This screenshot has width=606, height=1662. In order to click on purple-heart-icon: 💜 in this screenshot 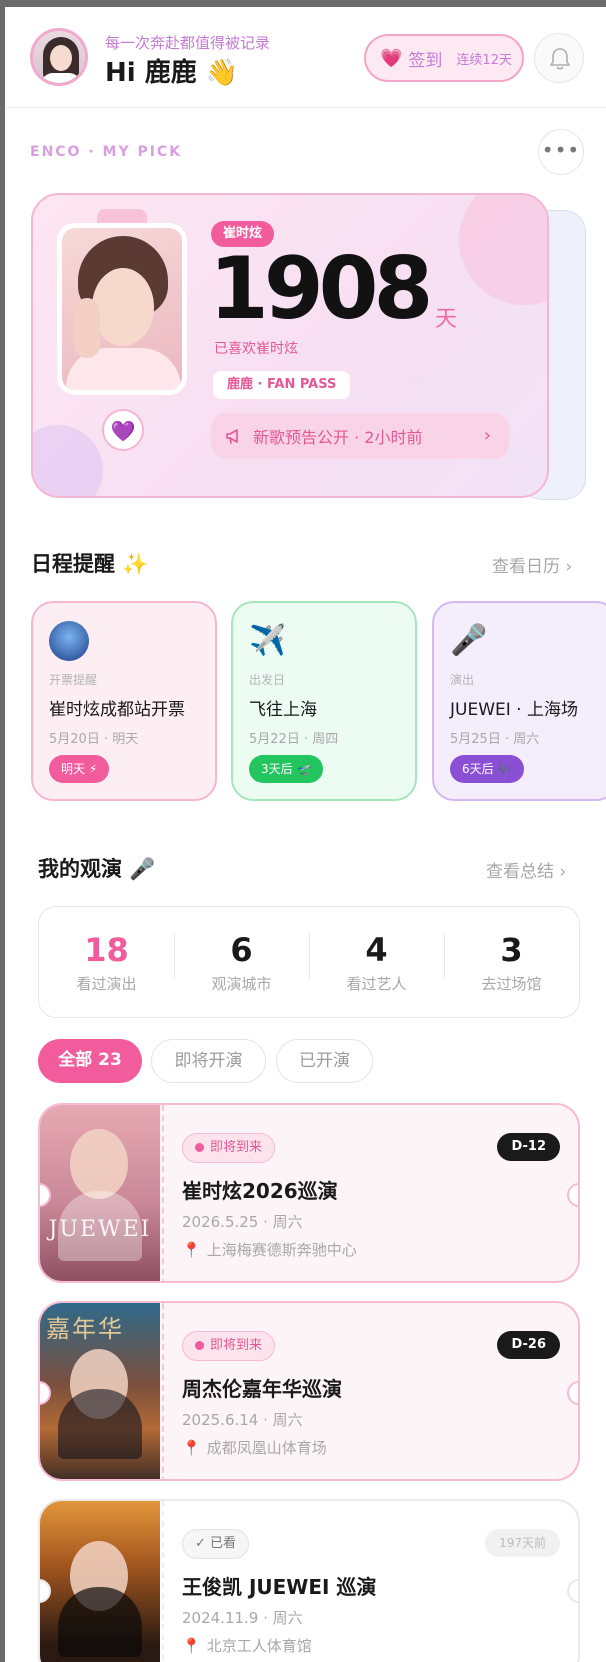, I will do `click(123, 430)`.